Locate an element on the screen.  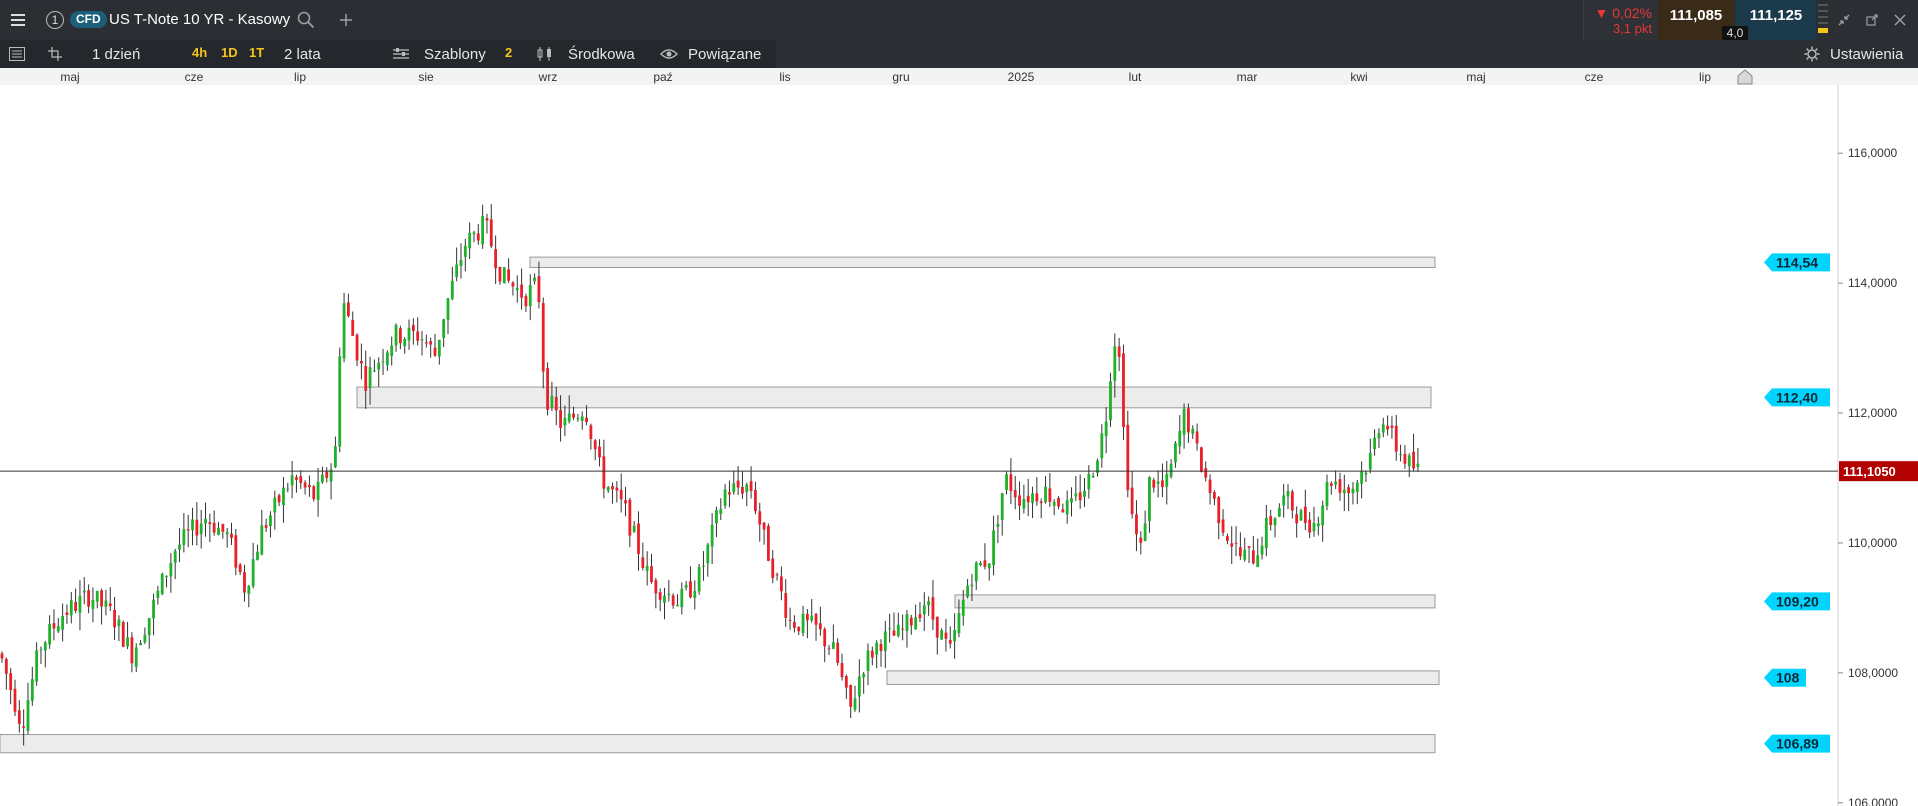
popout-button is located at coordinates (1872, 20).